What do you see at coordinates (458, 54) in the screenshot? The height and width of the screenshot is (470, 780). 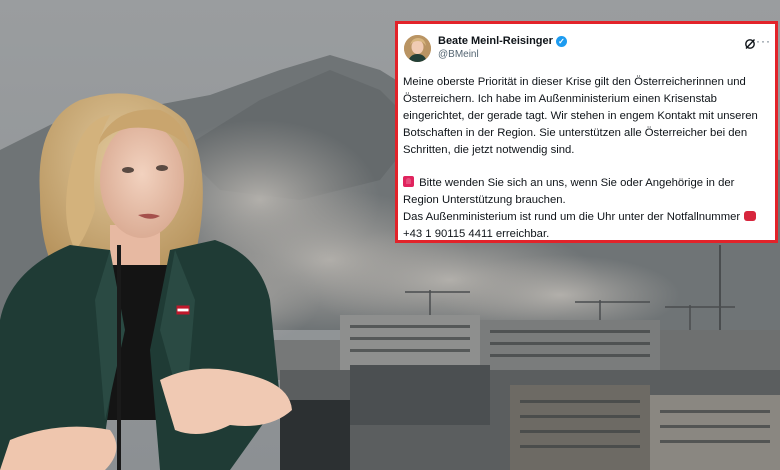 I see `author-handle: @BMeinl` at bounding box center [458, 54].